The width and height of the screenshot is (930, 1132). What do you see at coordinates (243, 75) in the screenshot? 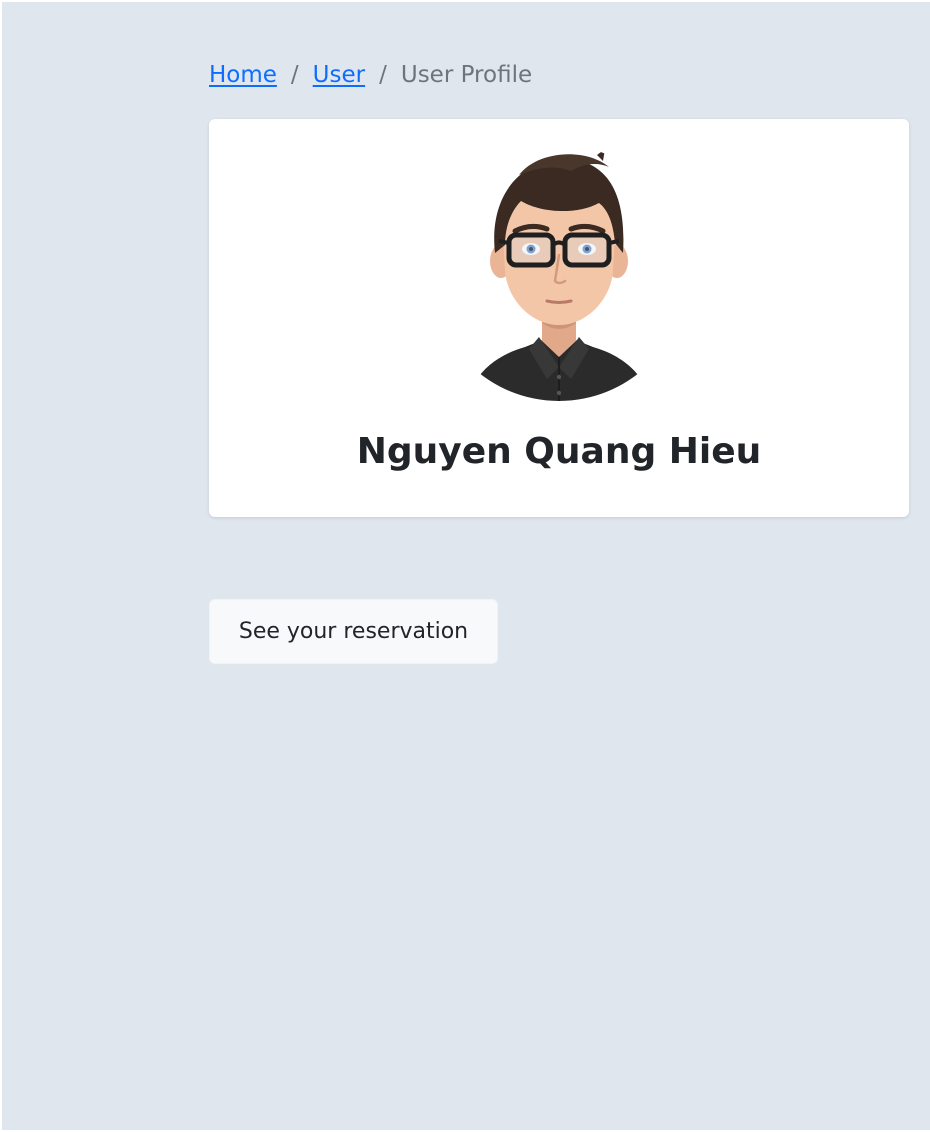
I see `breadcrumb-link-home: Home` at bounding box center [243, 75].